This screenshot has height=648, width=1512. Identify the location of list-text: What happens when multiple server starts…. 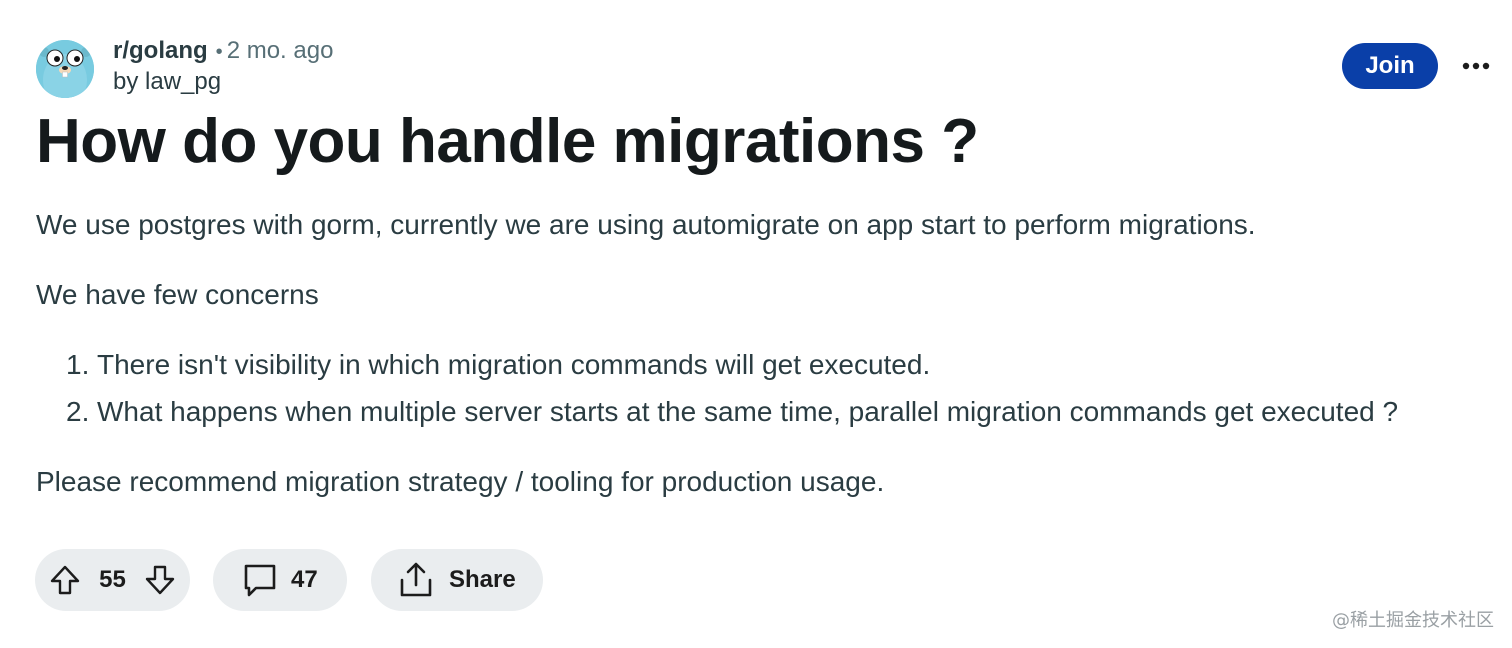
(748, 411).